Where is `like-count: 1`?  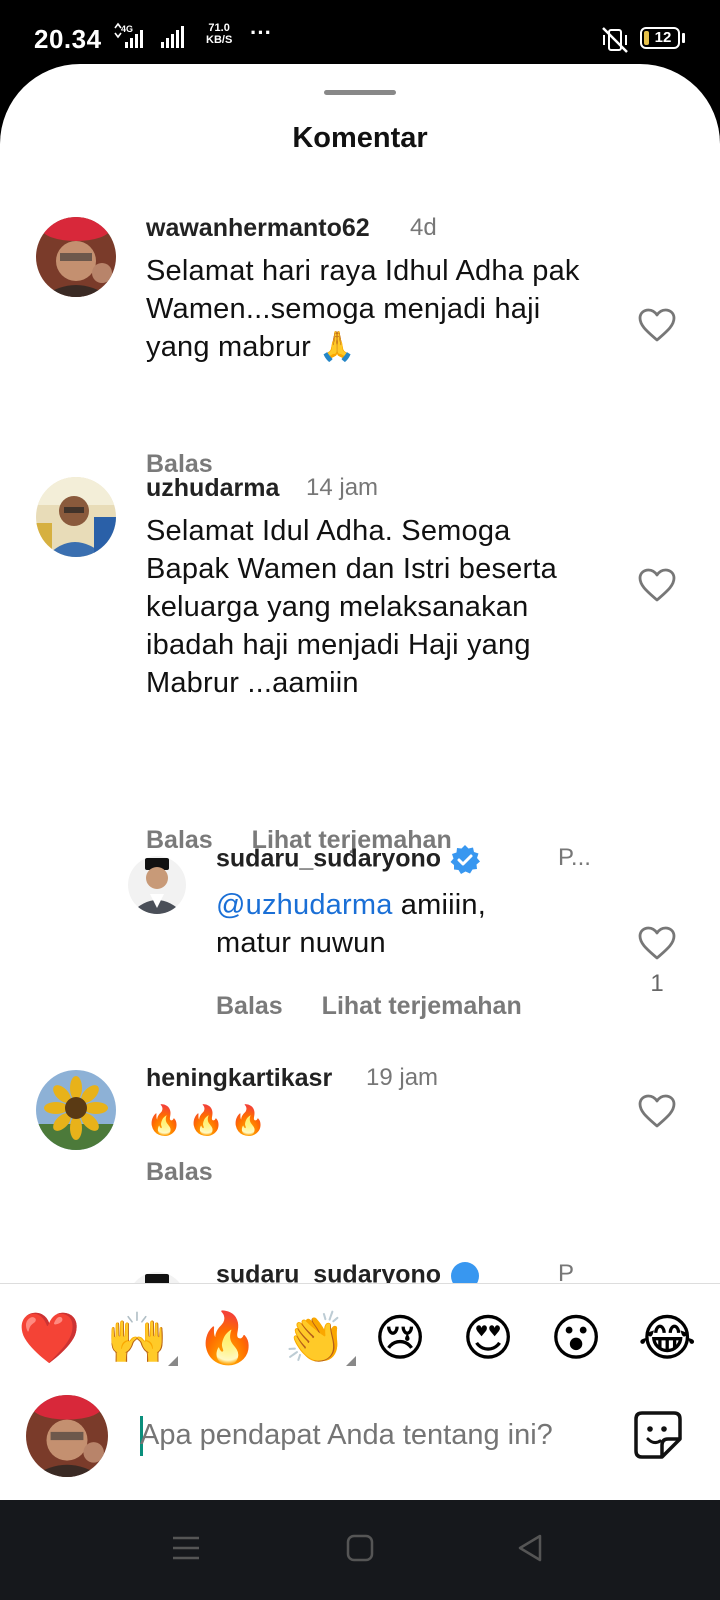
like-count: 1 is located at coordinates (657, 983).